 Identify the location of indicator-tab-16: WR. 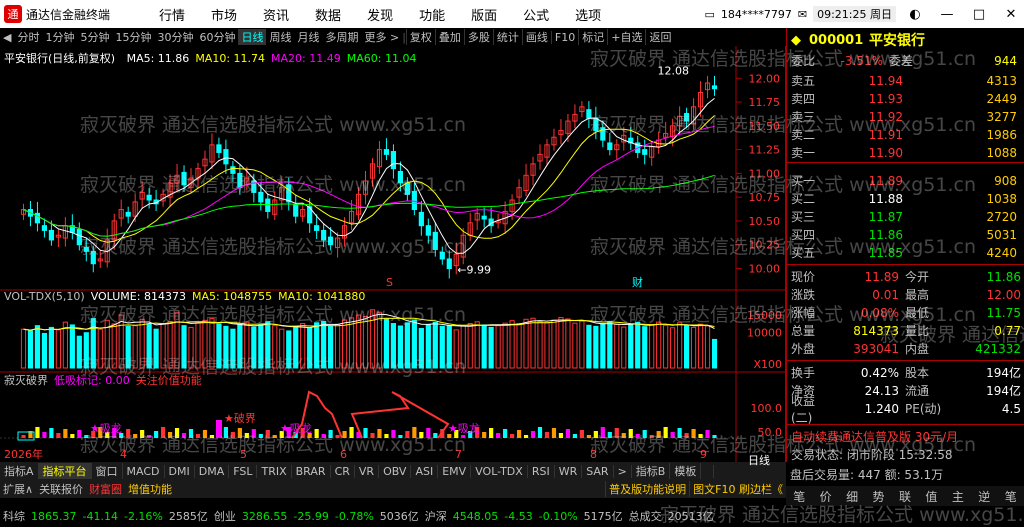
(569, 471).